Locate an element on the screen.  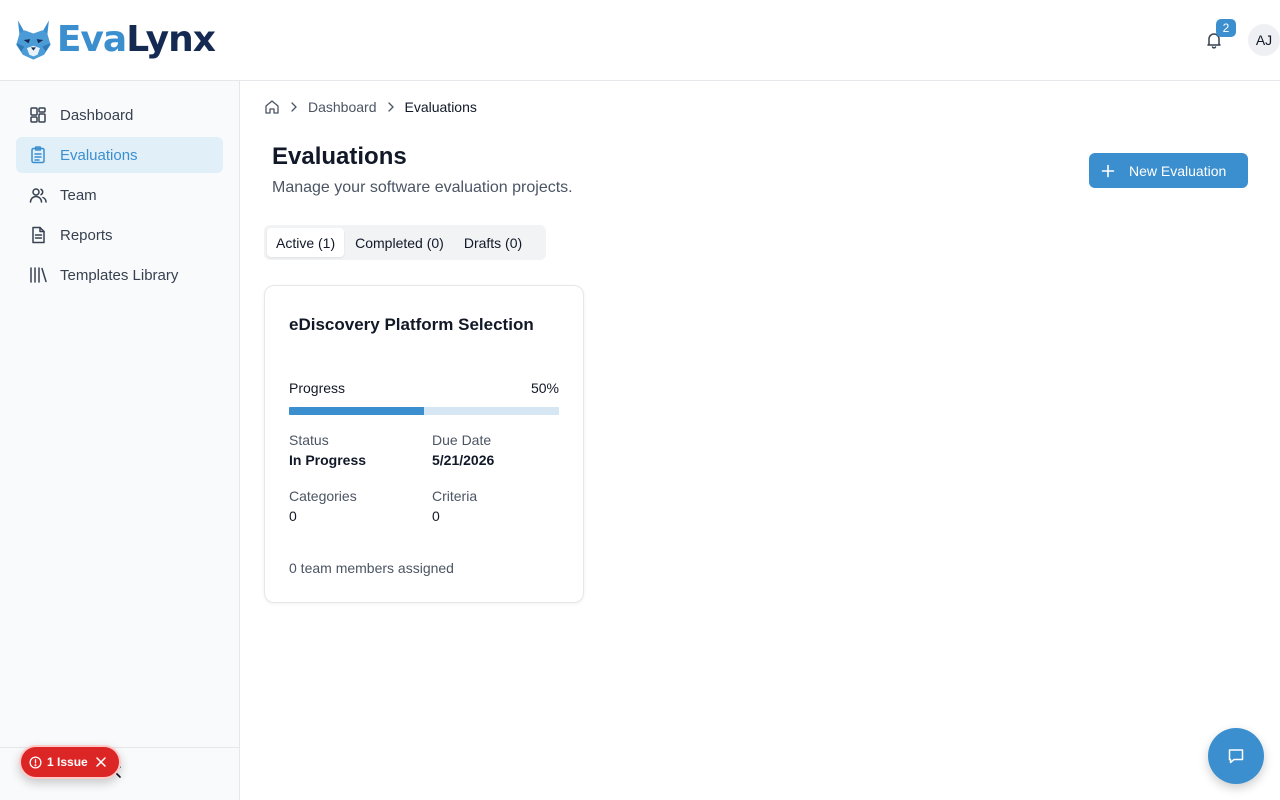
sidebar-item-team: Team is located at coordinates (119, 195).